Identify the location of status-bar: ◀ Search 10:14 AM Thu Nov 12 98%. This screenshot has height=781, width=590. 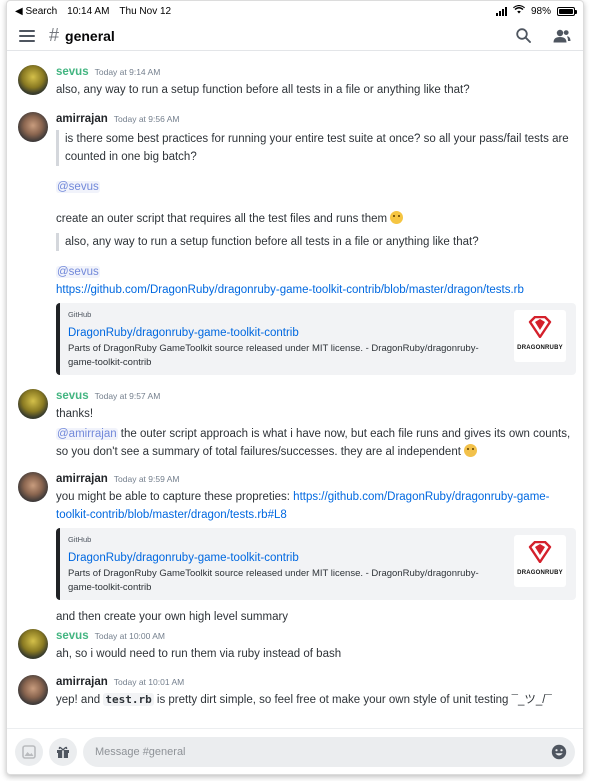
(295, 11).